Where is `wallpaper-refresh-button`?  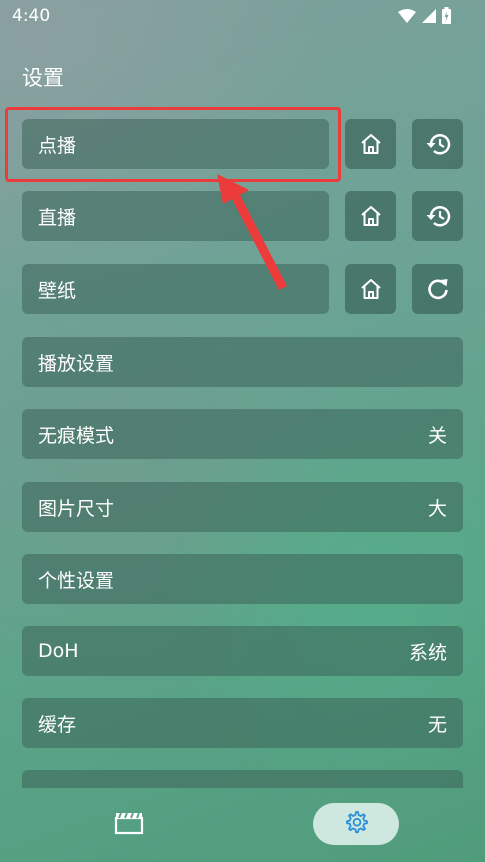 wallpaper-refresh-button is located at coordinates (437, 289).